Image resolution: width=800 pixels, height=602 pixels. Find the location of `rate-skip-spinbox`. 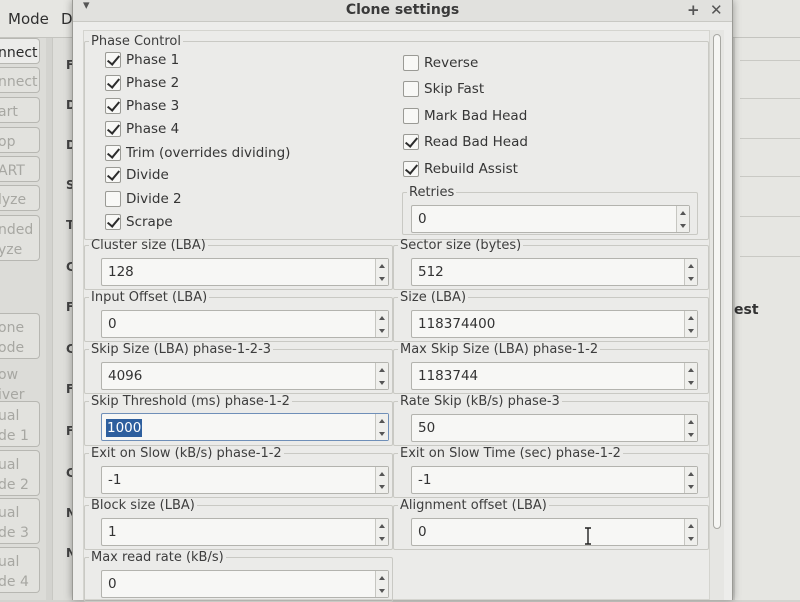

rate-skip-spinbox is located at coordinates (554, 428).